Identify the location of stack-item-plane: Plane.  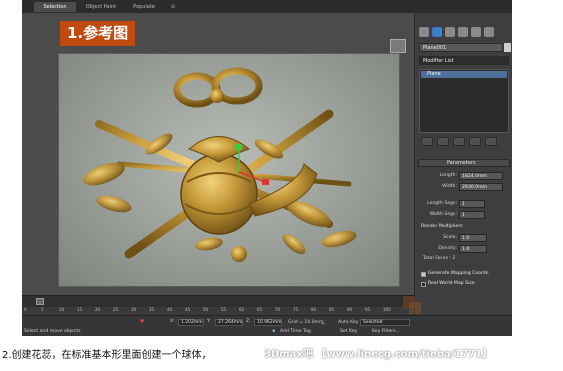
(464, 74).